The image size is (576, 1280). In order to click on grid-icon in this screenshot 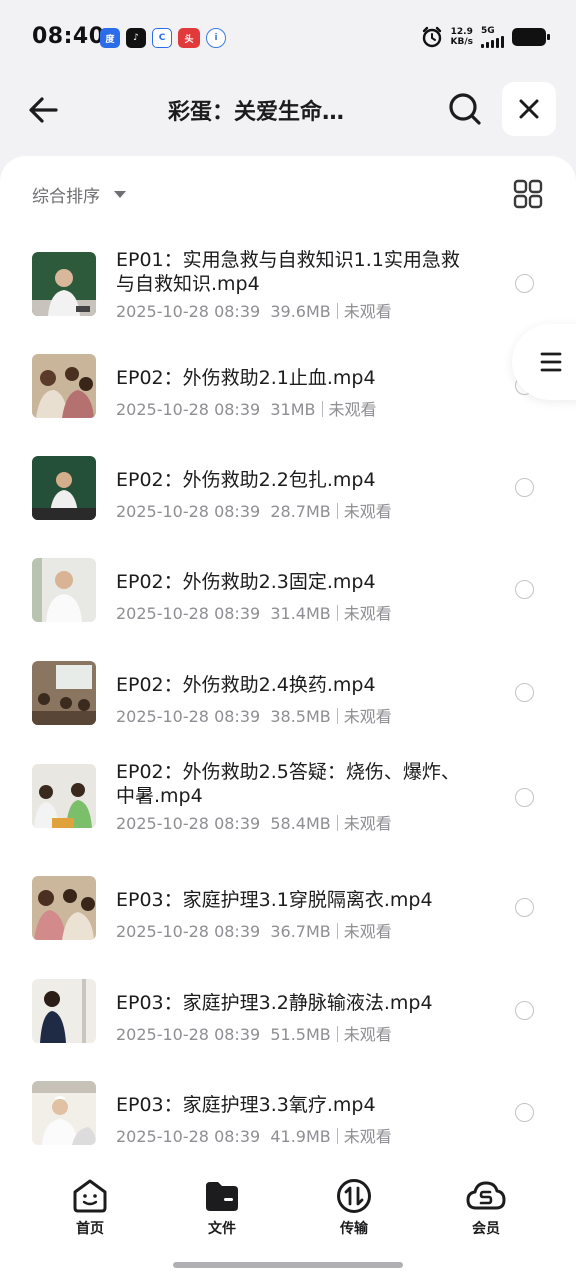, I will do `click(528, 194)`.